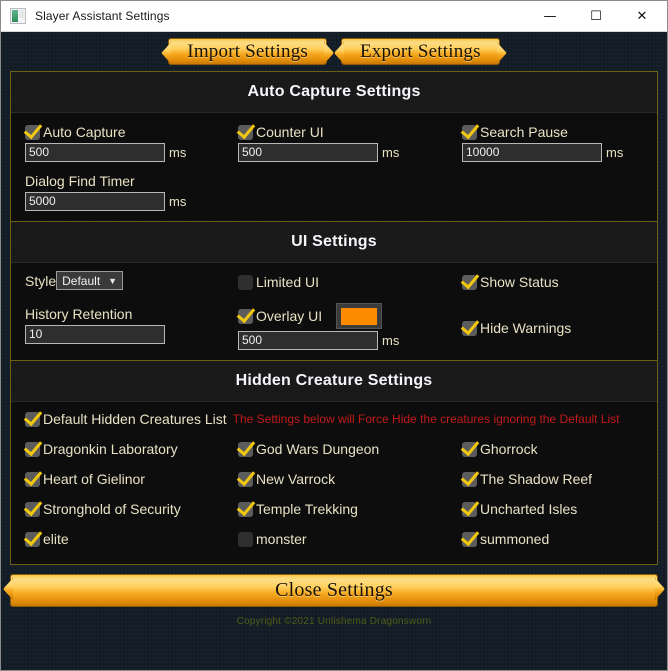 The image size is (668, 671). I want to click on copyright-text: Copyright ©2021 Unlishema Dragonsworn, so click(334, 621).